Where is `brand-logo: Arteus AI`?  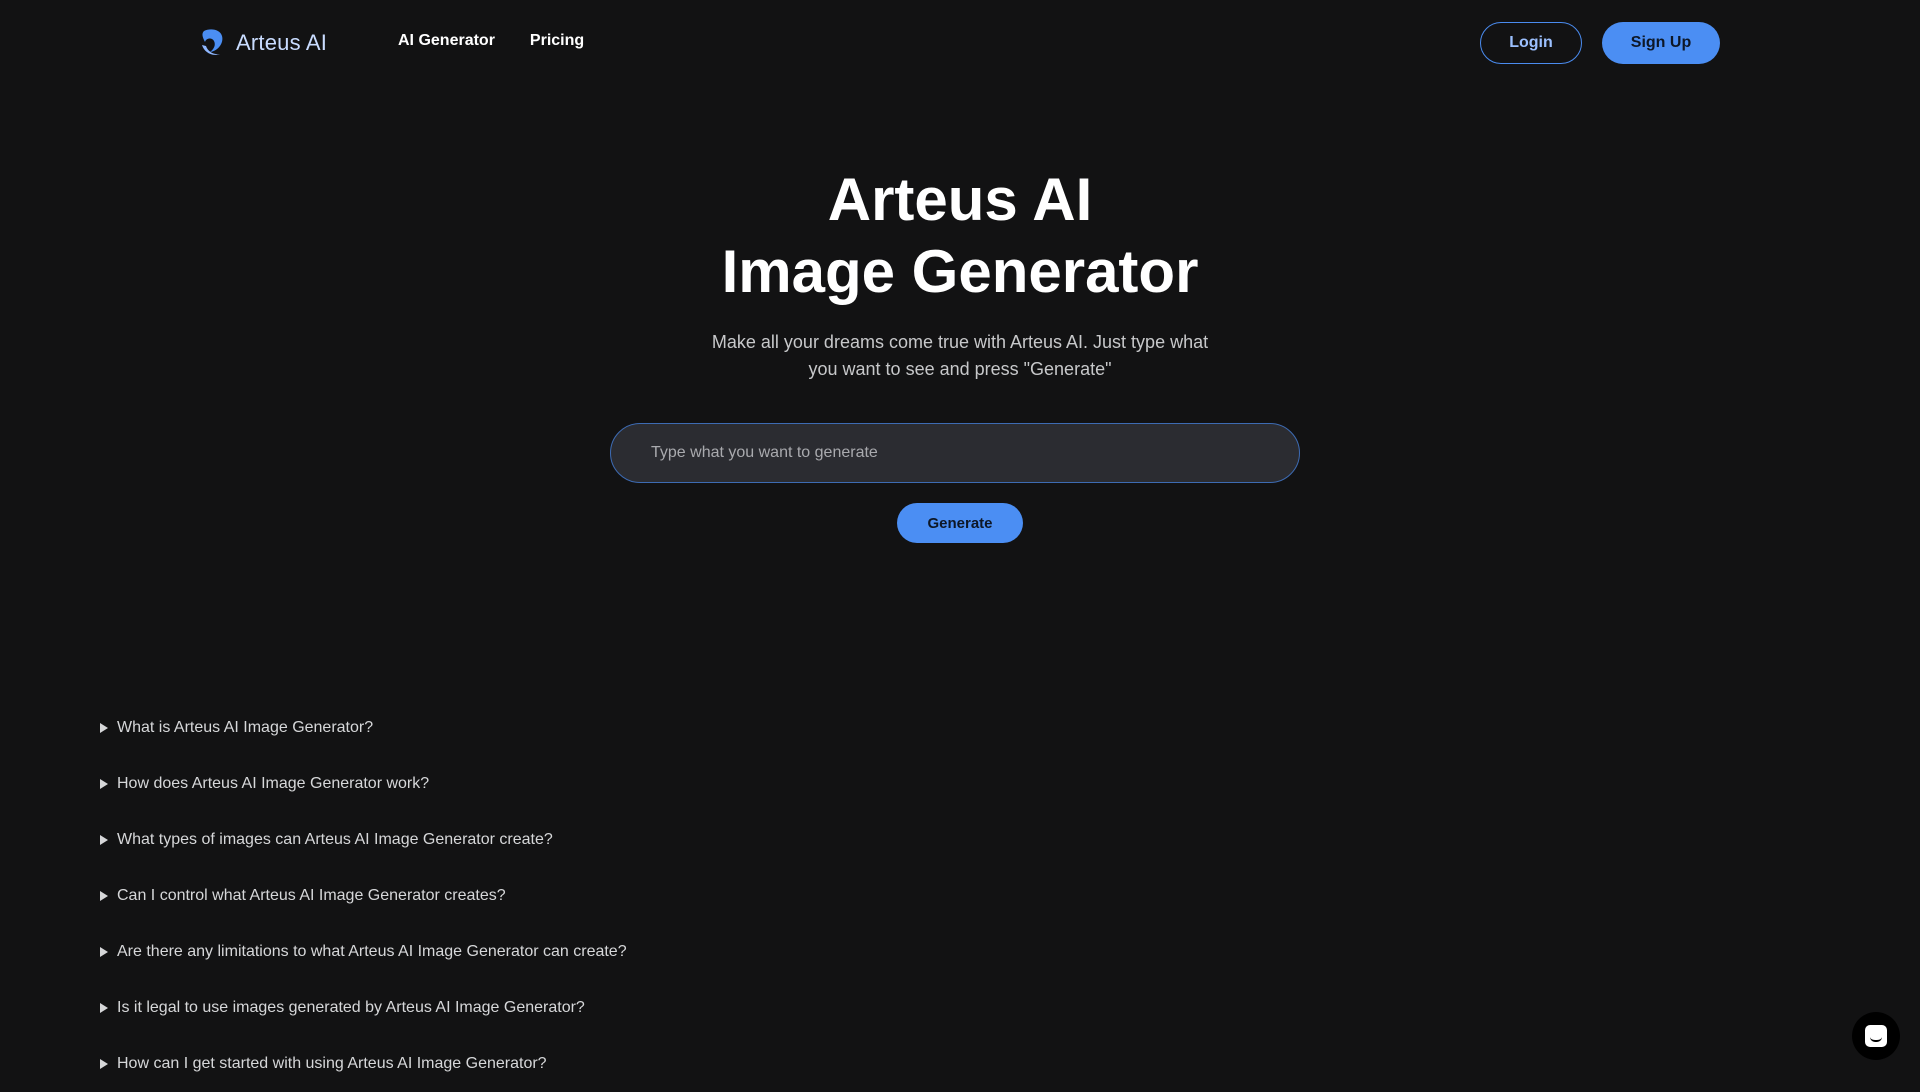
brand-logo: Arteus AI is located at coordinates (262, 43).